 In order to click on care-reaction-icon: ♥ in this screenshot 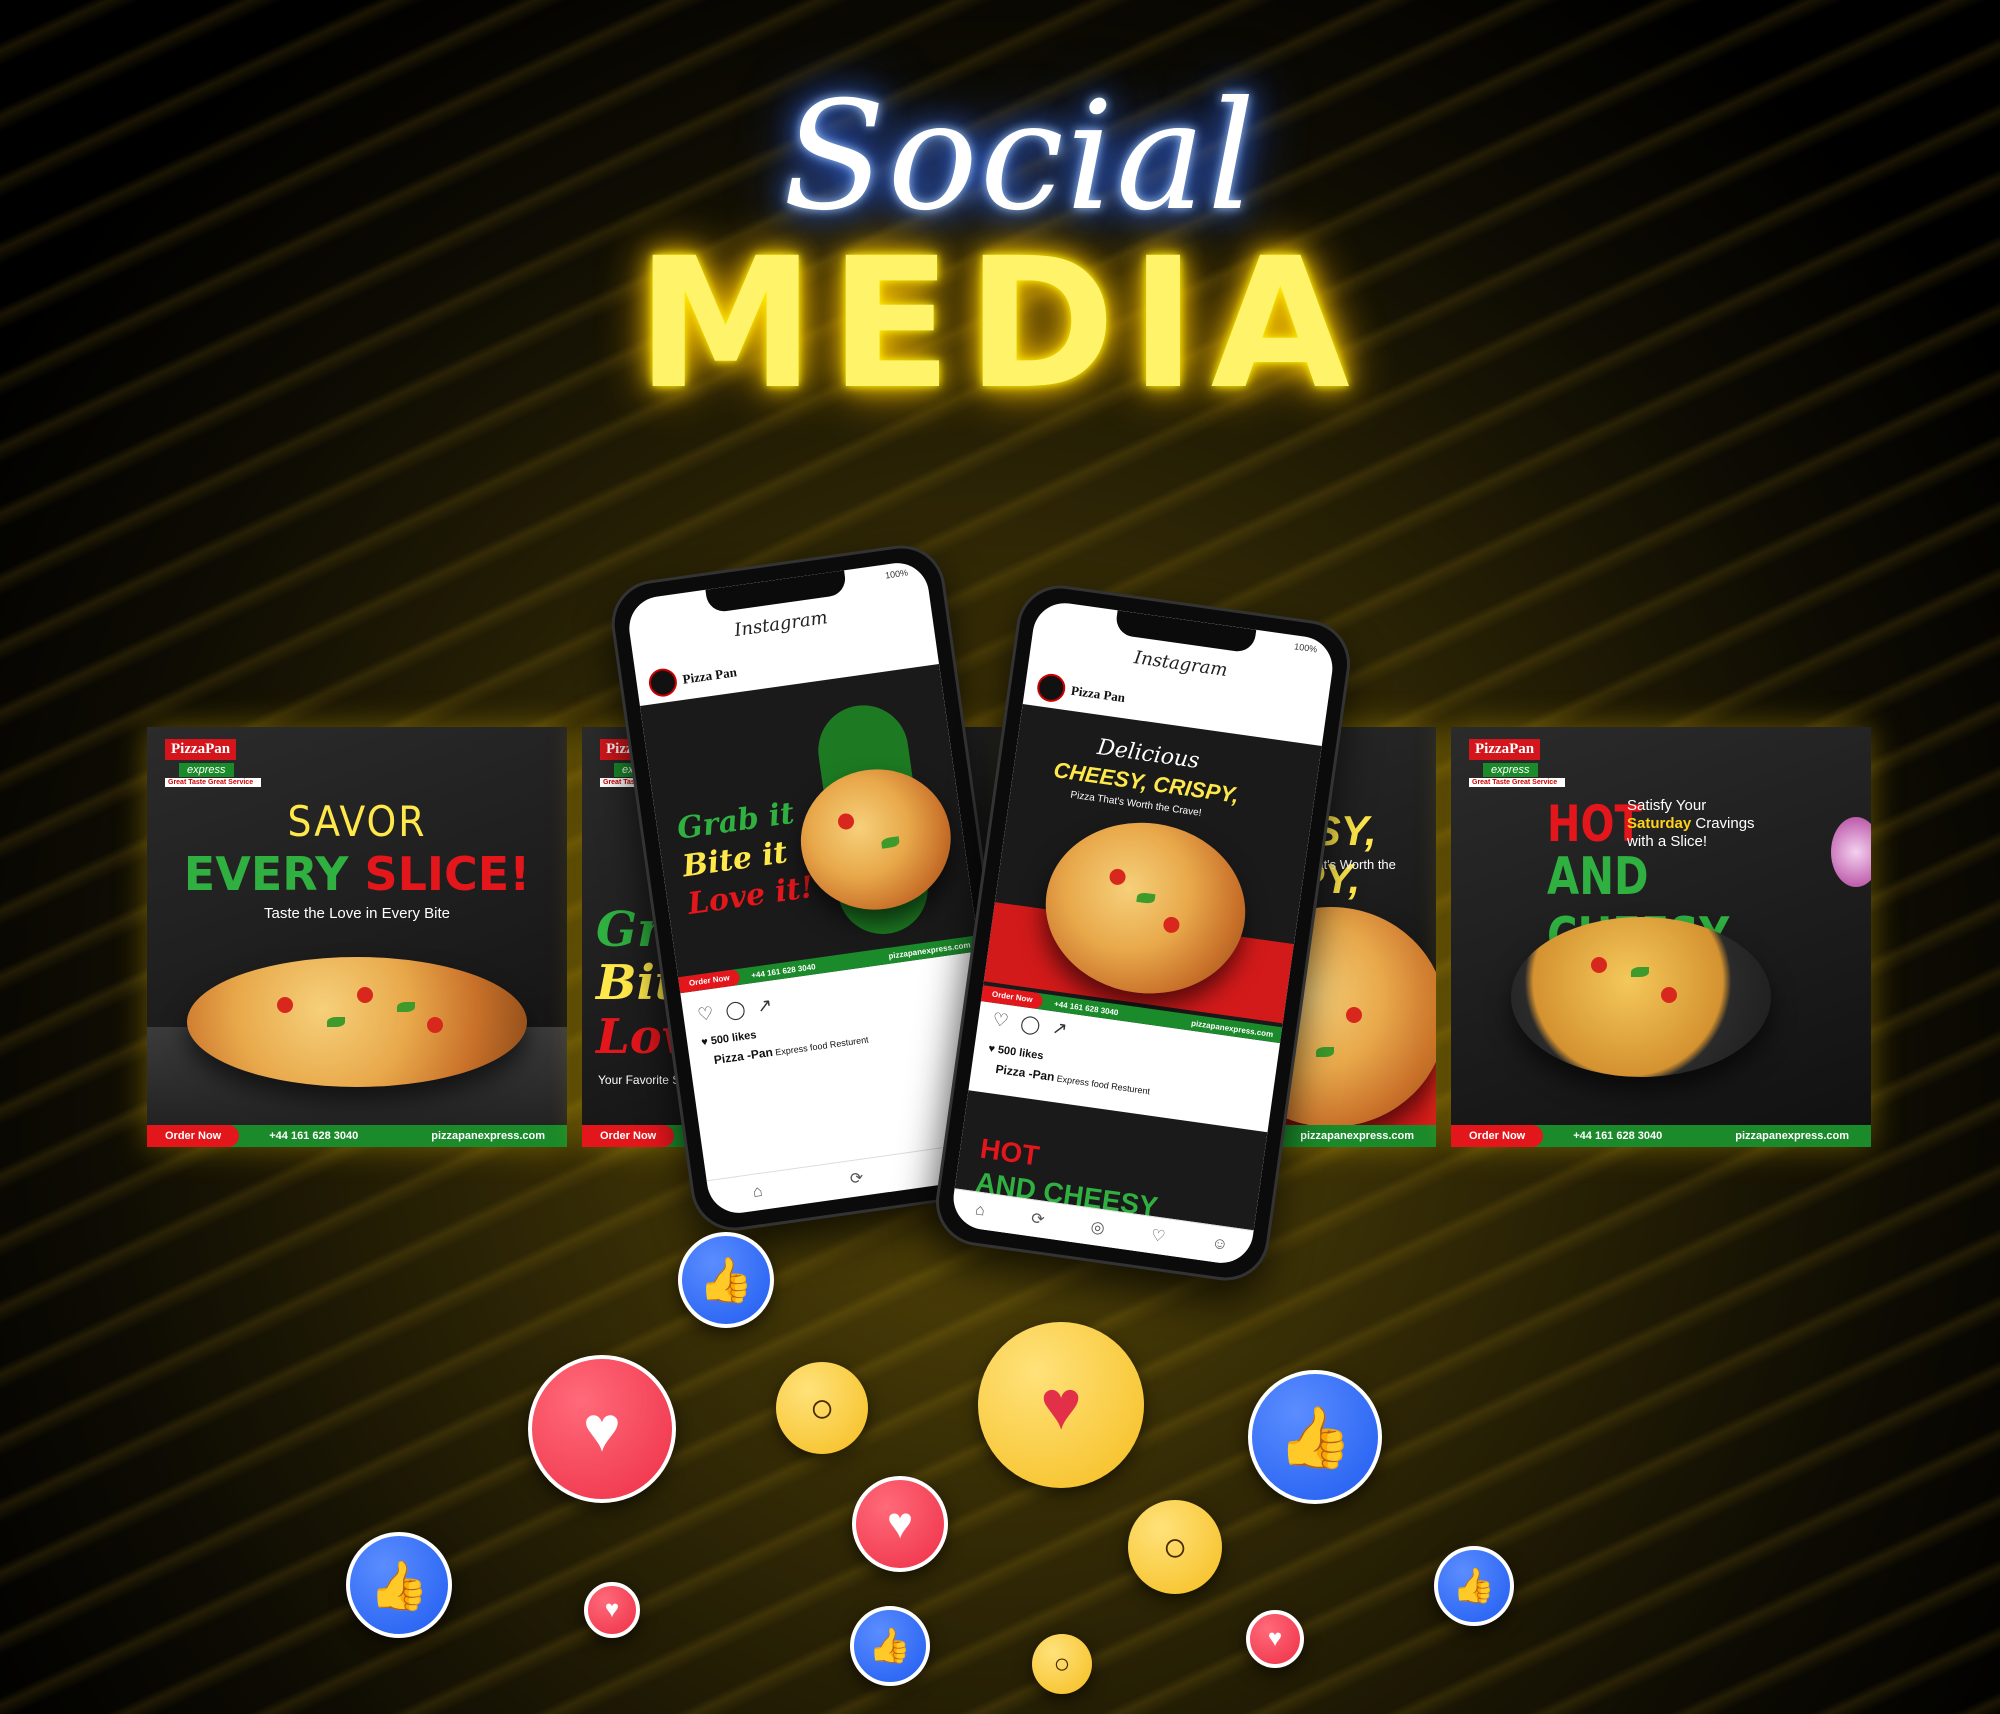, I will do `click(1061, 1405)`.